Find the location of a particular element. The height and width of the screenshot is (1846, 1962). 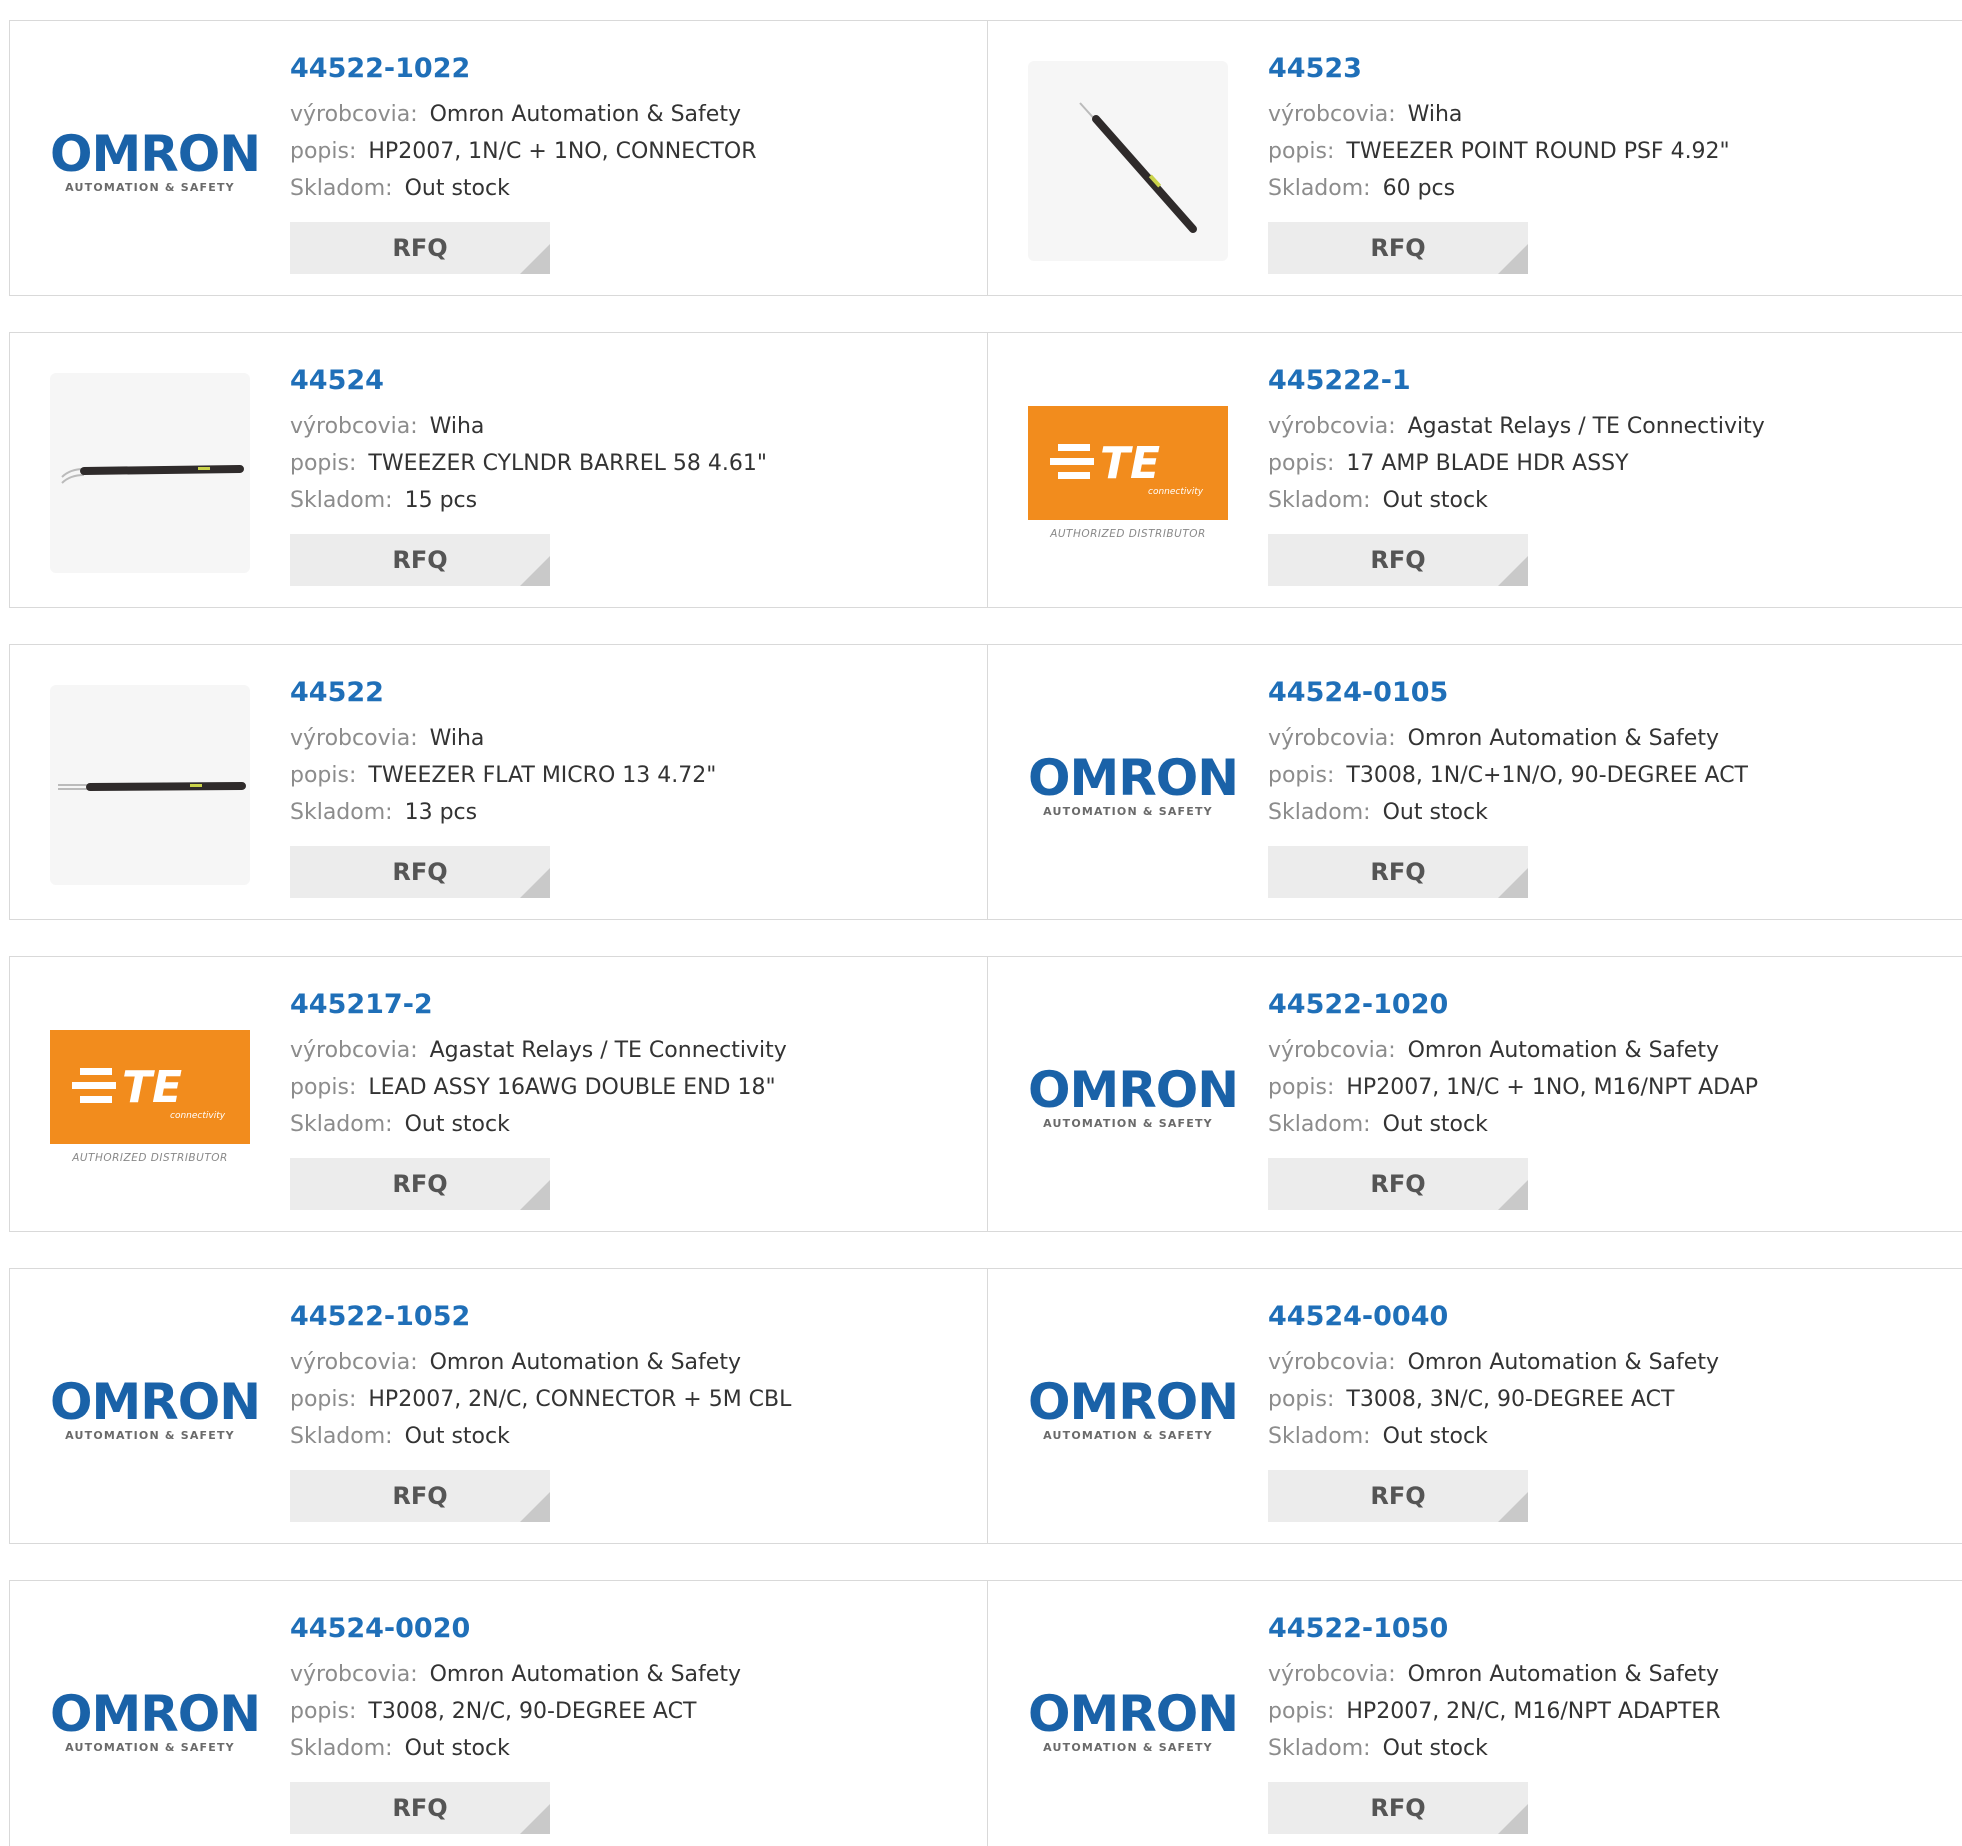

description-row: popis: HP2007, 2N/C, CONNECTOR + 5M CBL is located at coordinates (540, 1400).